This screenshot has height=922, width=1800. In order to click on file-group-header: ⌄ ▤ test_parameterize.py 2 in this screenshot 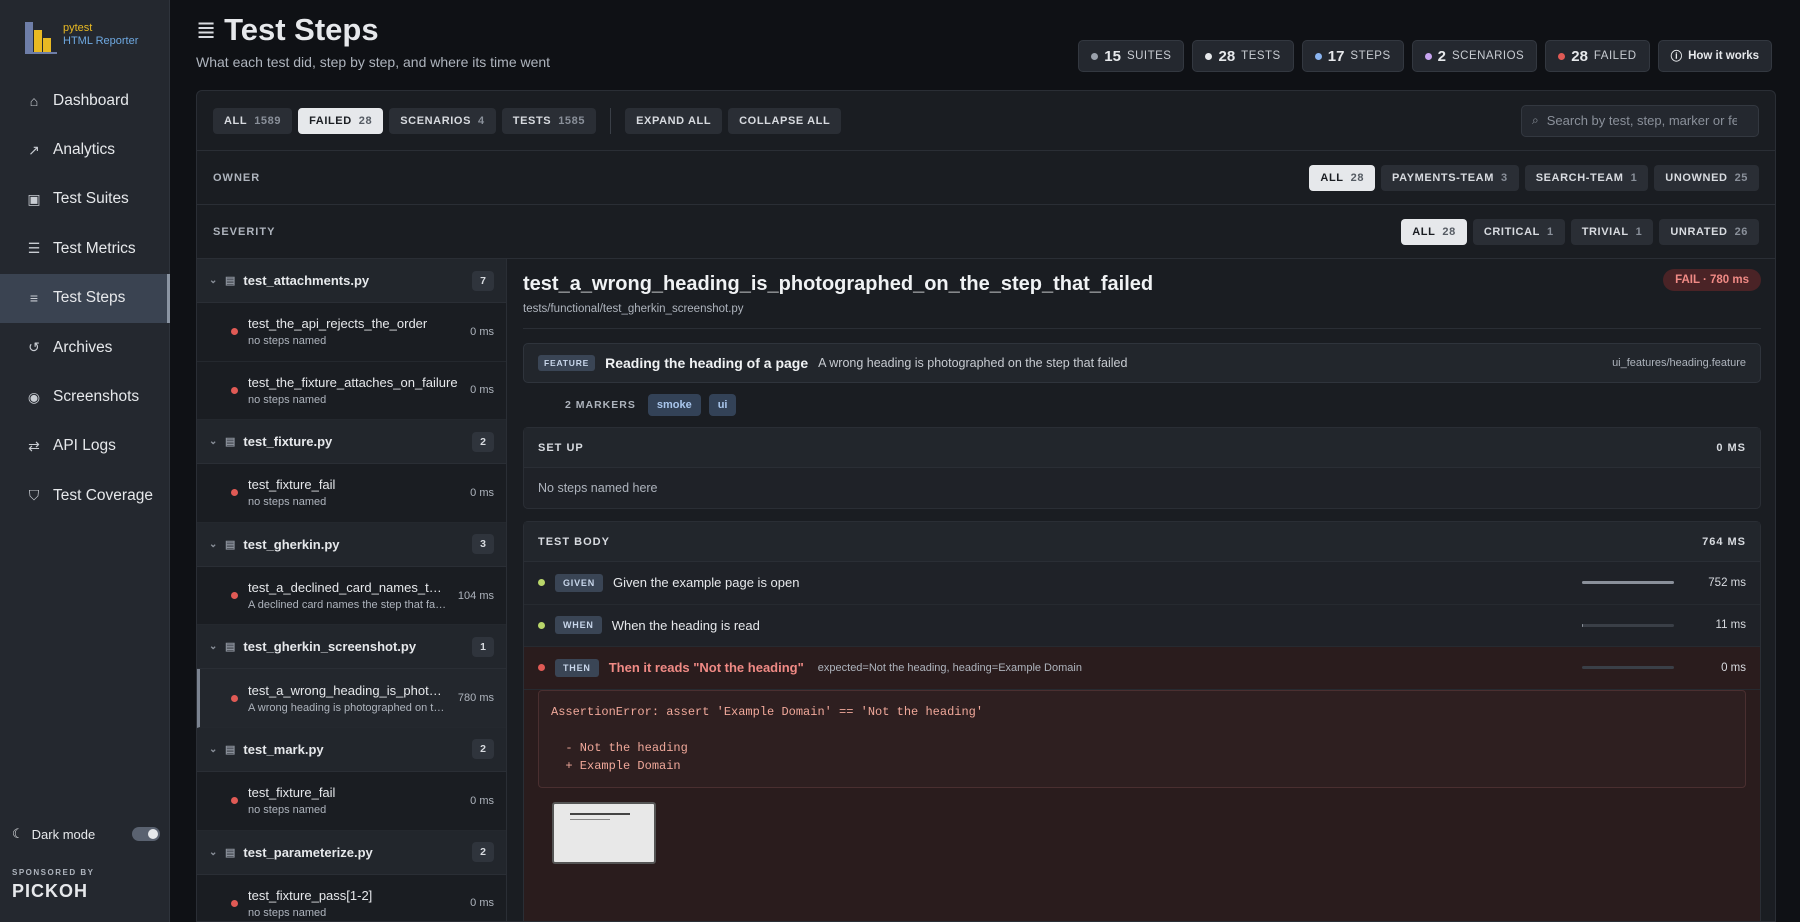, I will do `click(351, 852)`.